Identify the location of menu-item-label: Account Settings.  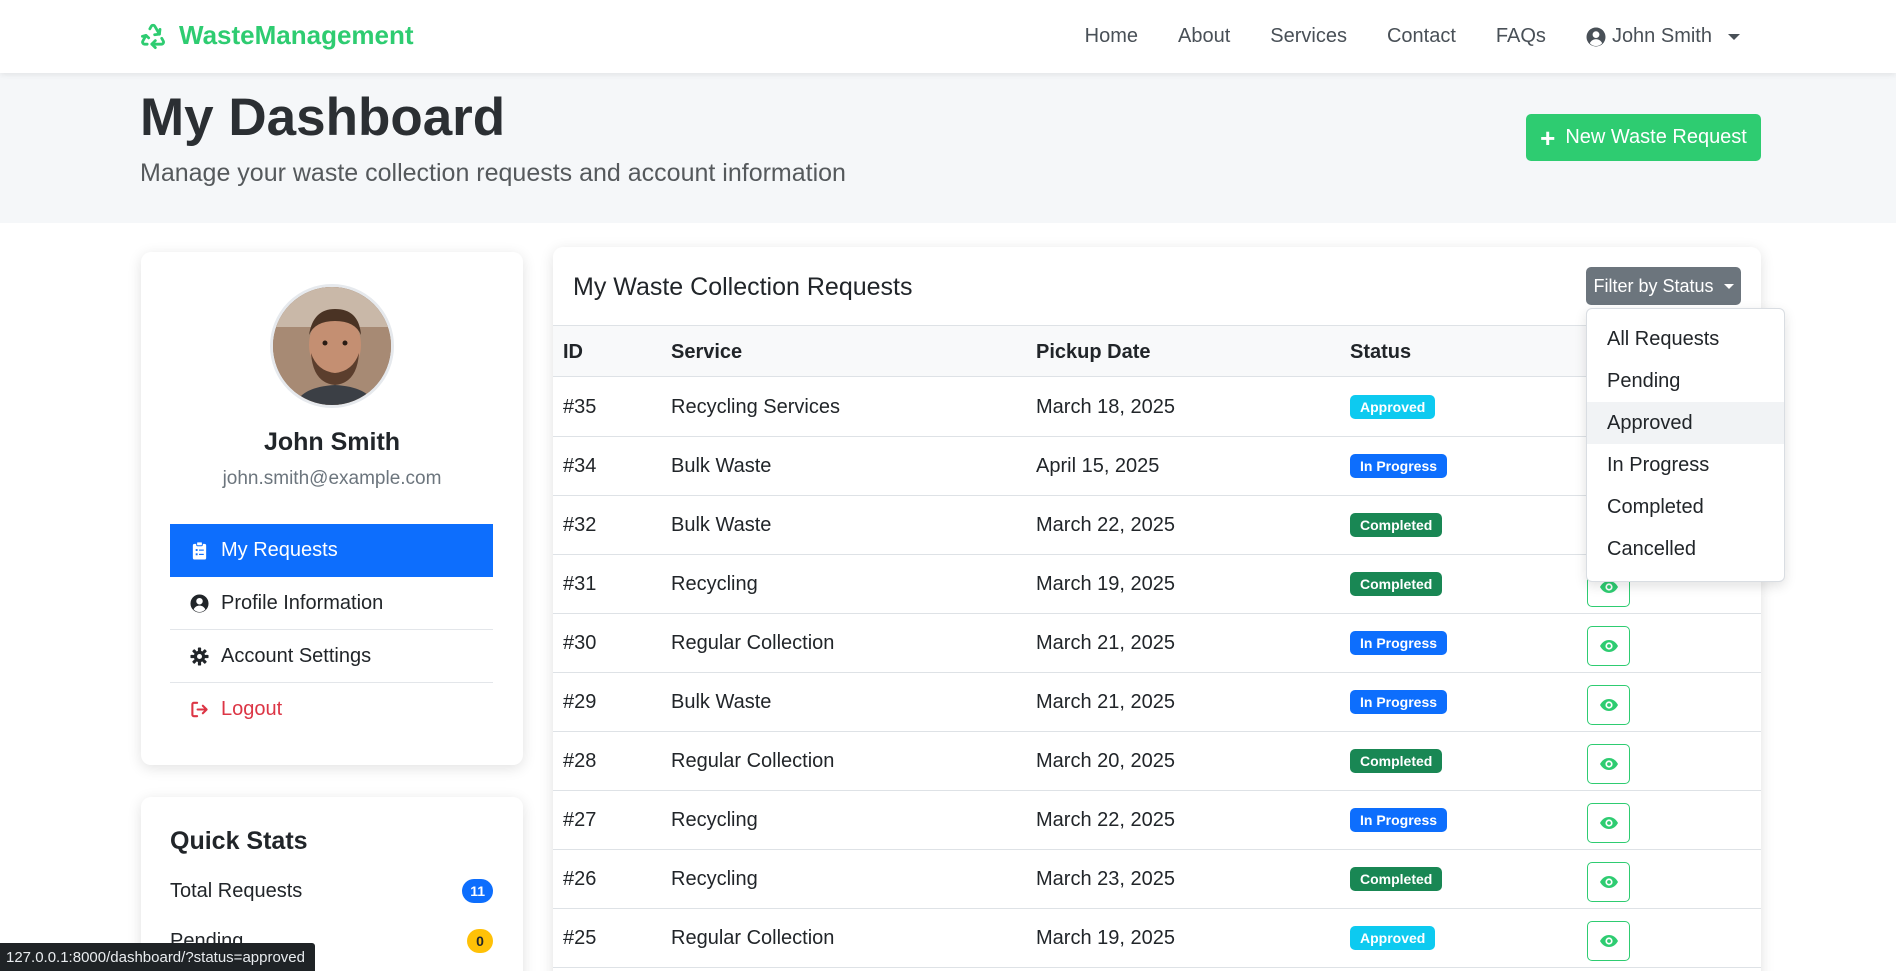
(296, 655).